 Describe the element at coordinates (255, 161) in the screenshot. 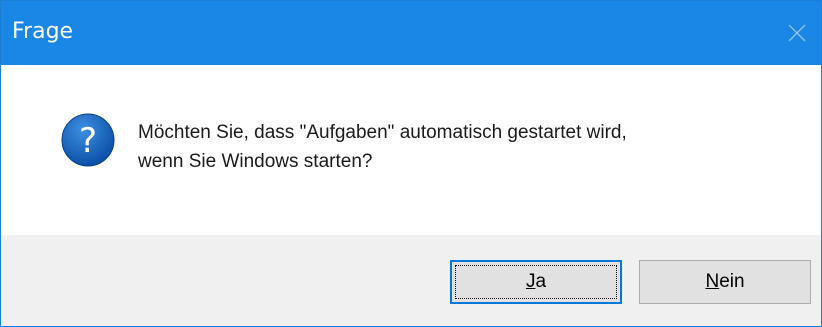

I see `message-line-2: wenn Sie Windows starten?` at that location.